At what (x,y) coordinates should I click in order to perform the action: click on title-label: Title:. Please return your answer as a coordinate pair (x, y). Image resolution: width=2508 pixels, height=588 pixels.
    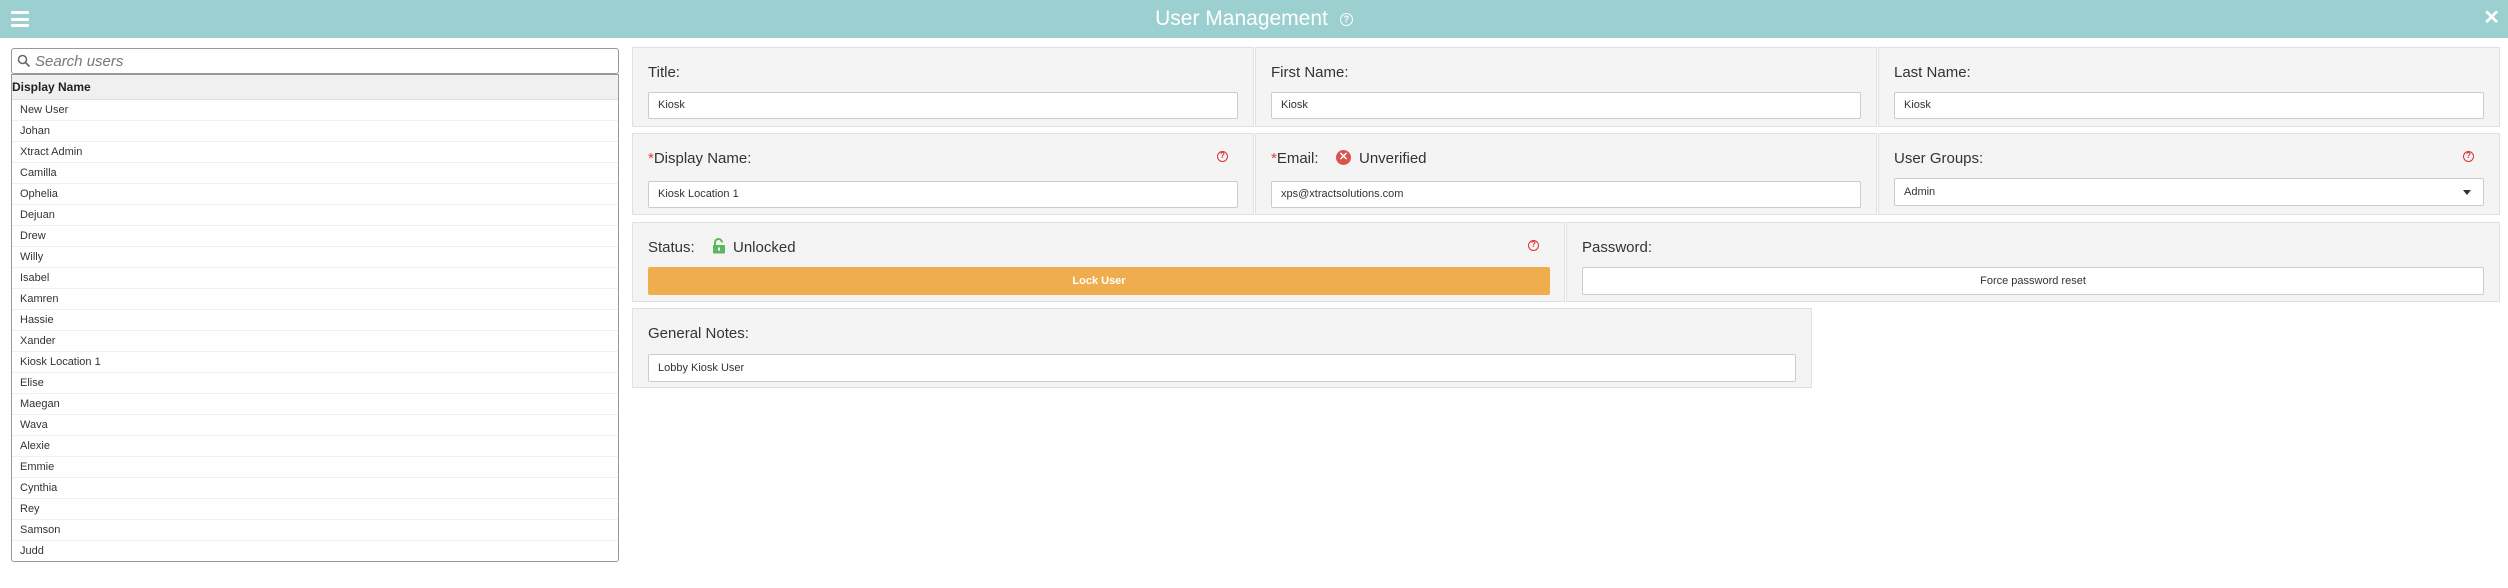
    Looking at the image, I should click on (664, 72).